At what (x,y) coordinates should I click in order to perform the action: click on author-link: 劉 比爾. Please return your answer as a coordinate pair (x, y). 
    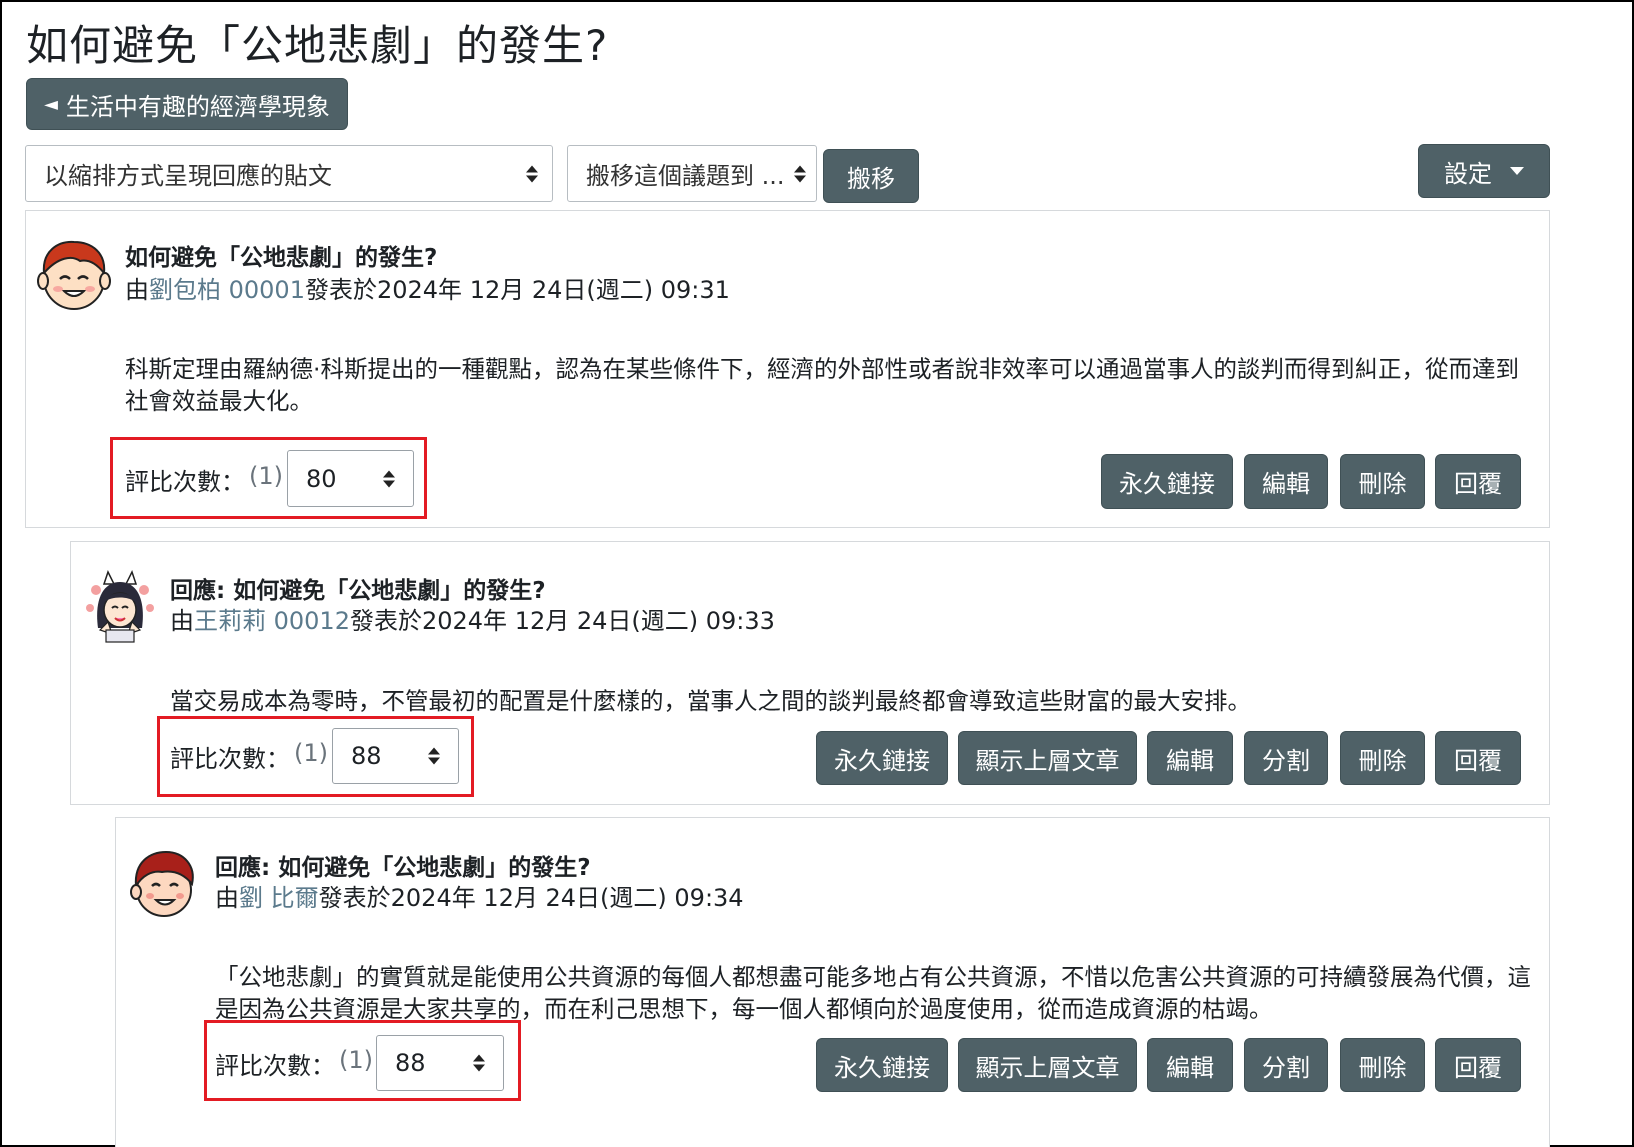
    Looking at the image, I should click on (279, 898).